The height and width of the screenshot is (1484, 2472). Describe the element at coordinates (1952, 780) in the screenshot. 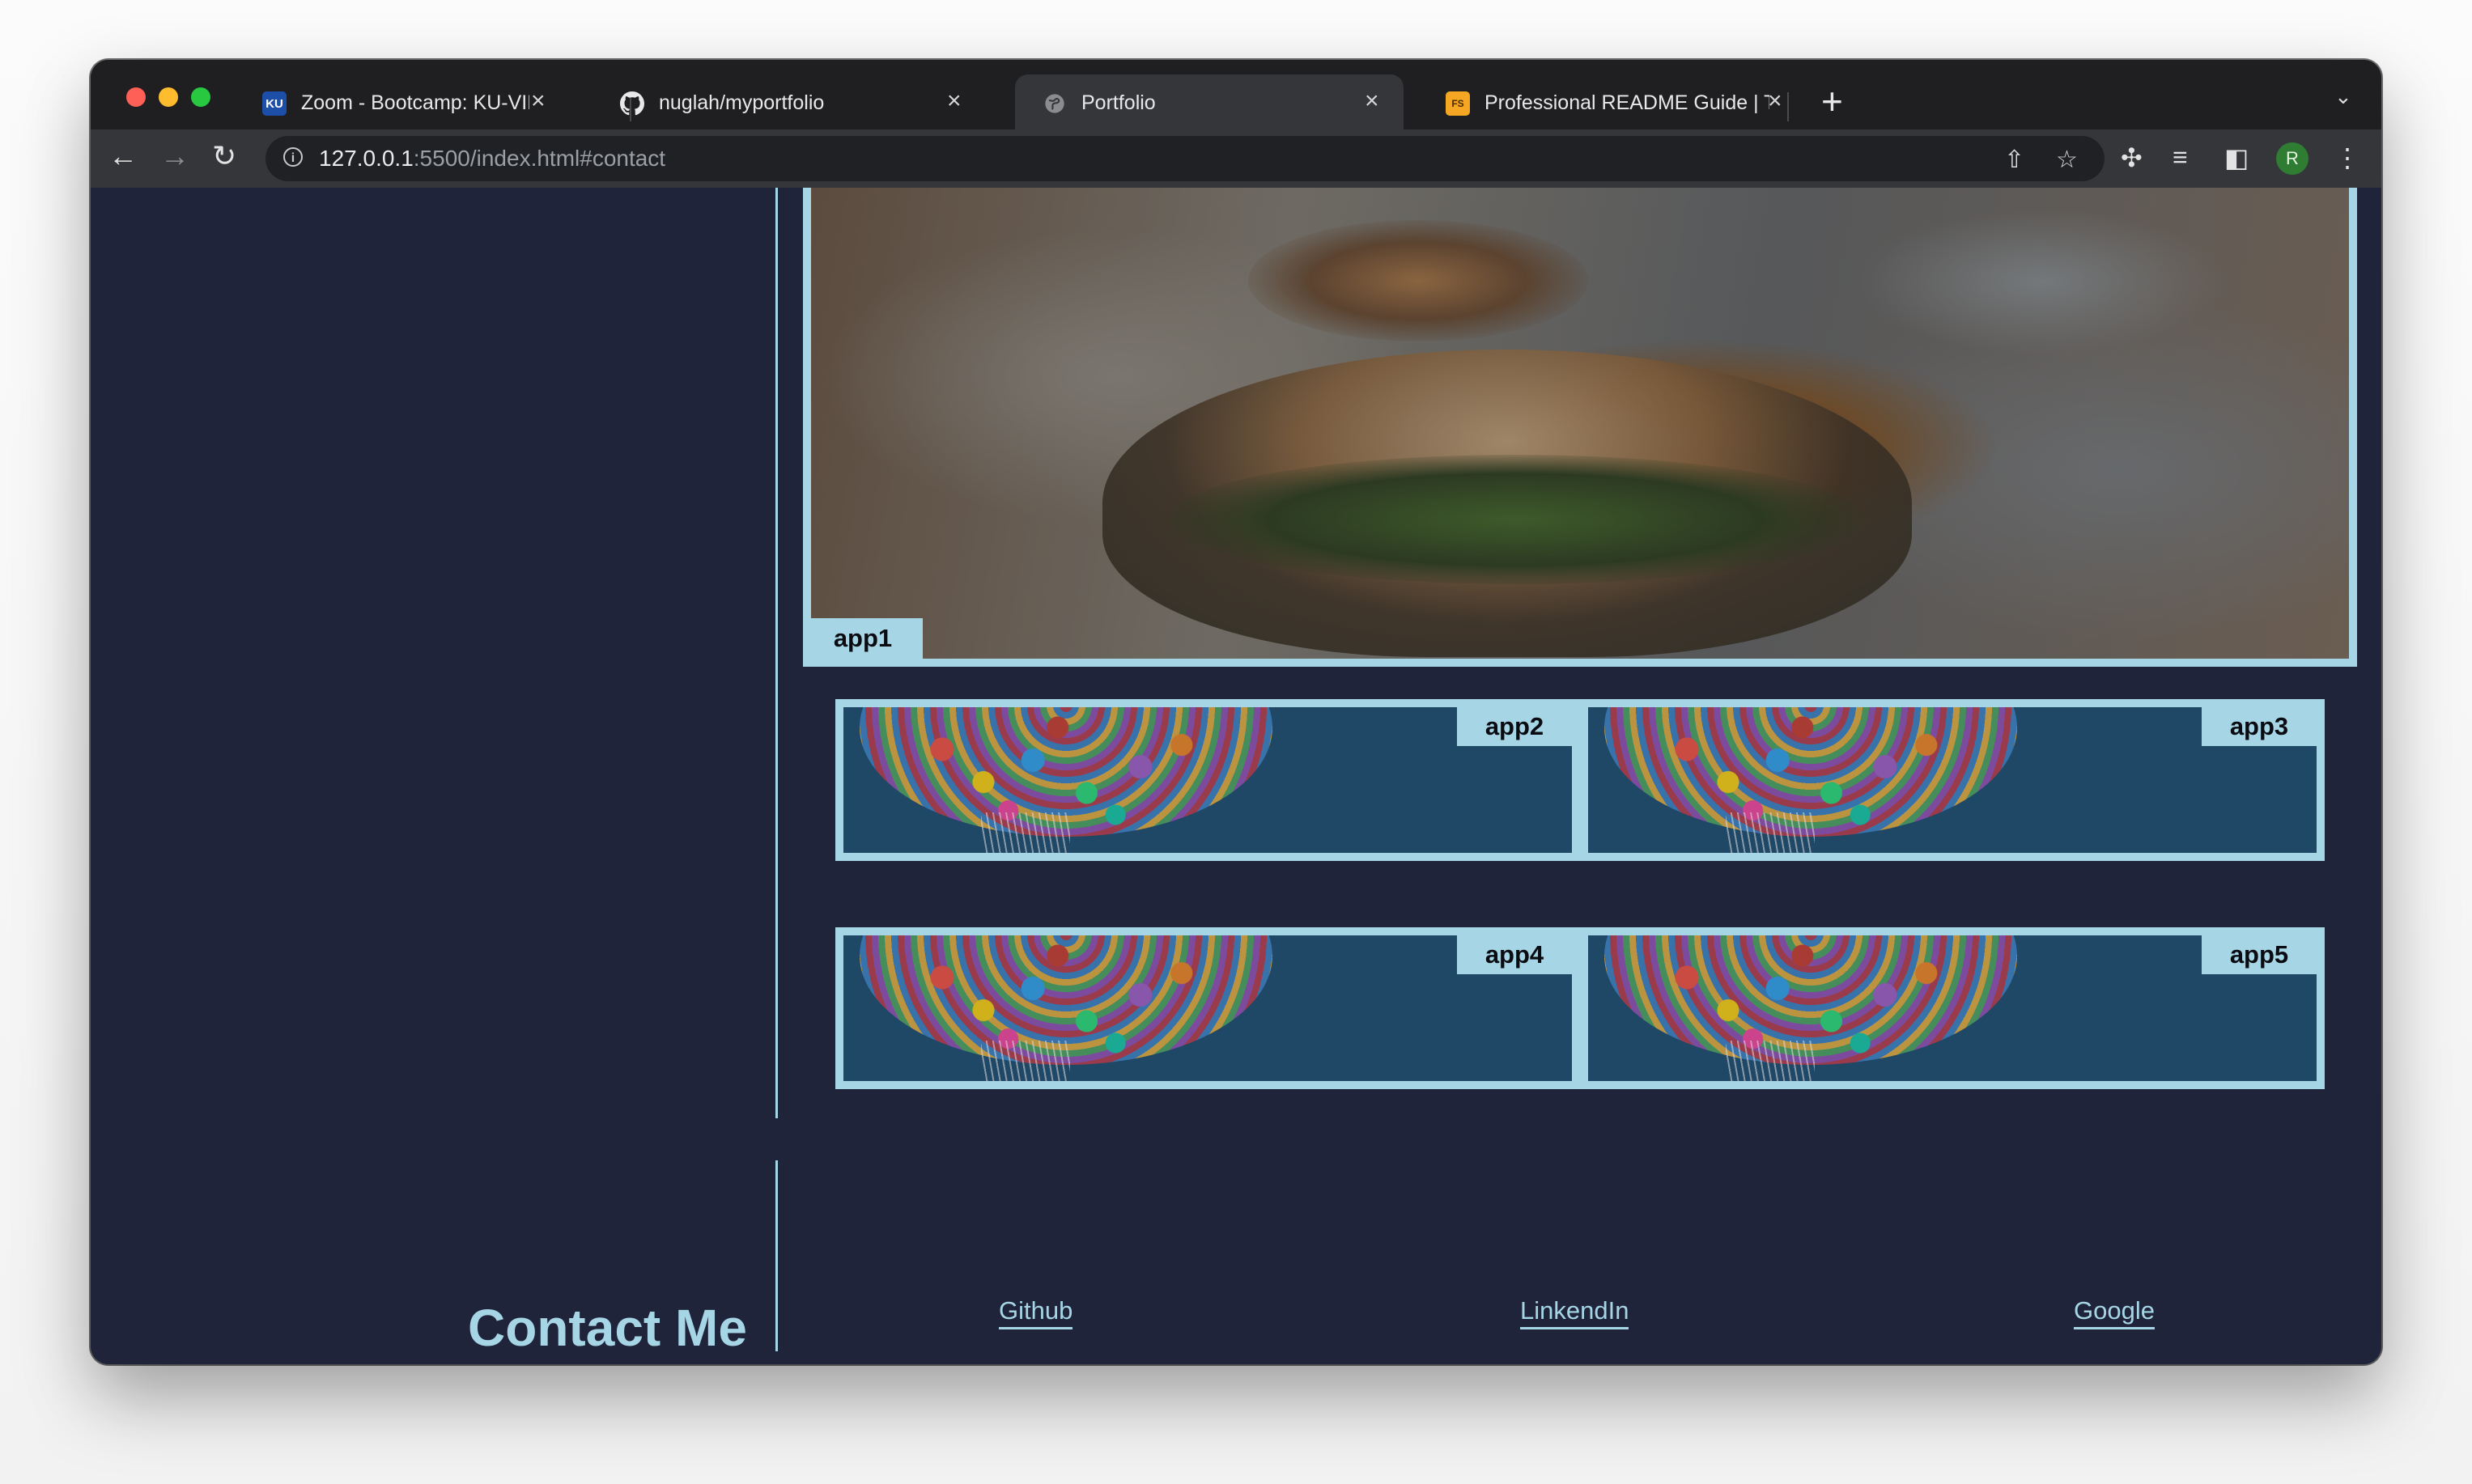

I see `project-card-app3: app3` at that location.